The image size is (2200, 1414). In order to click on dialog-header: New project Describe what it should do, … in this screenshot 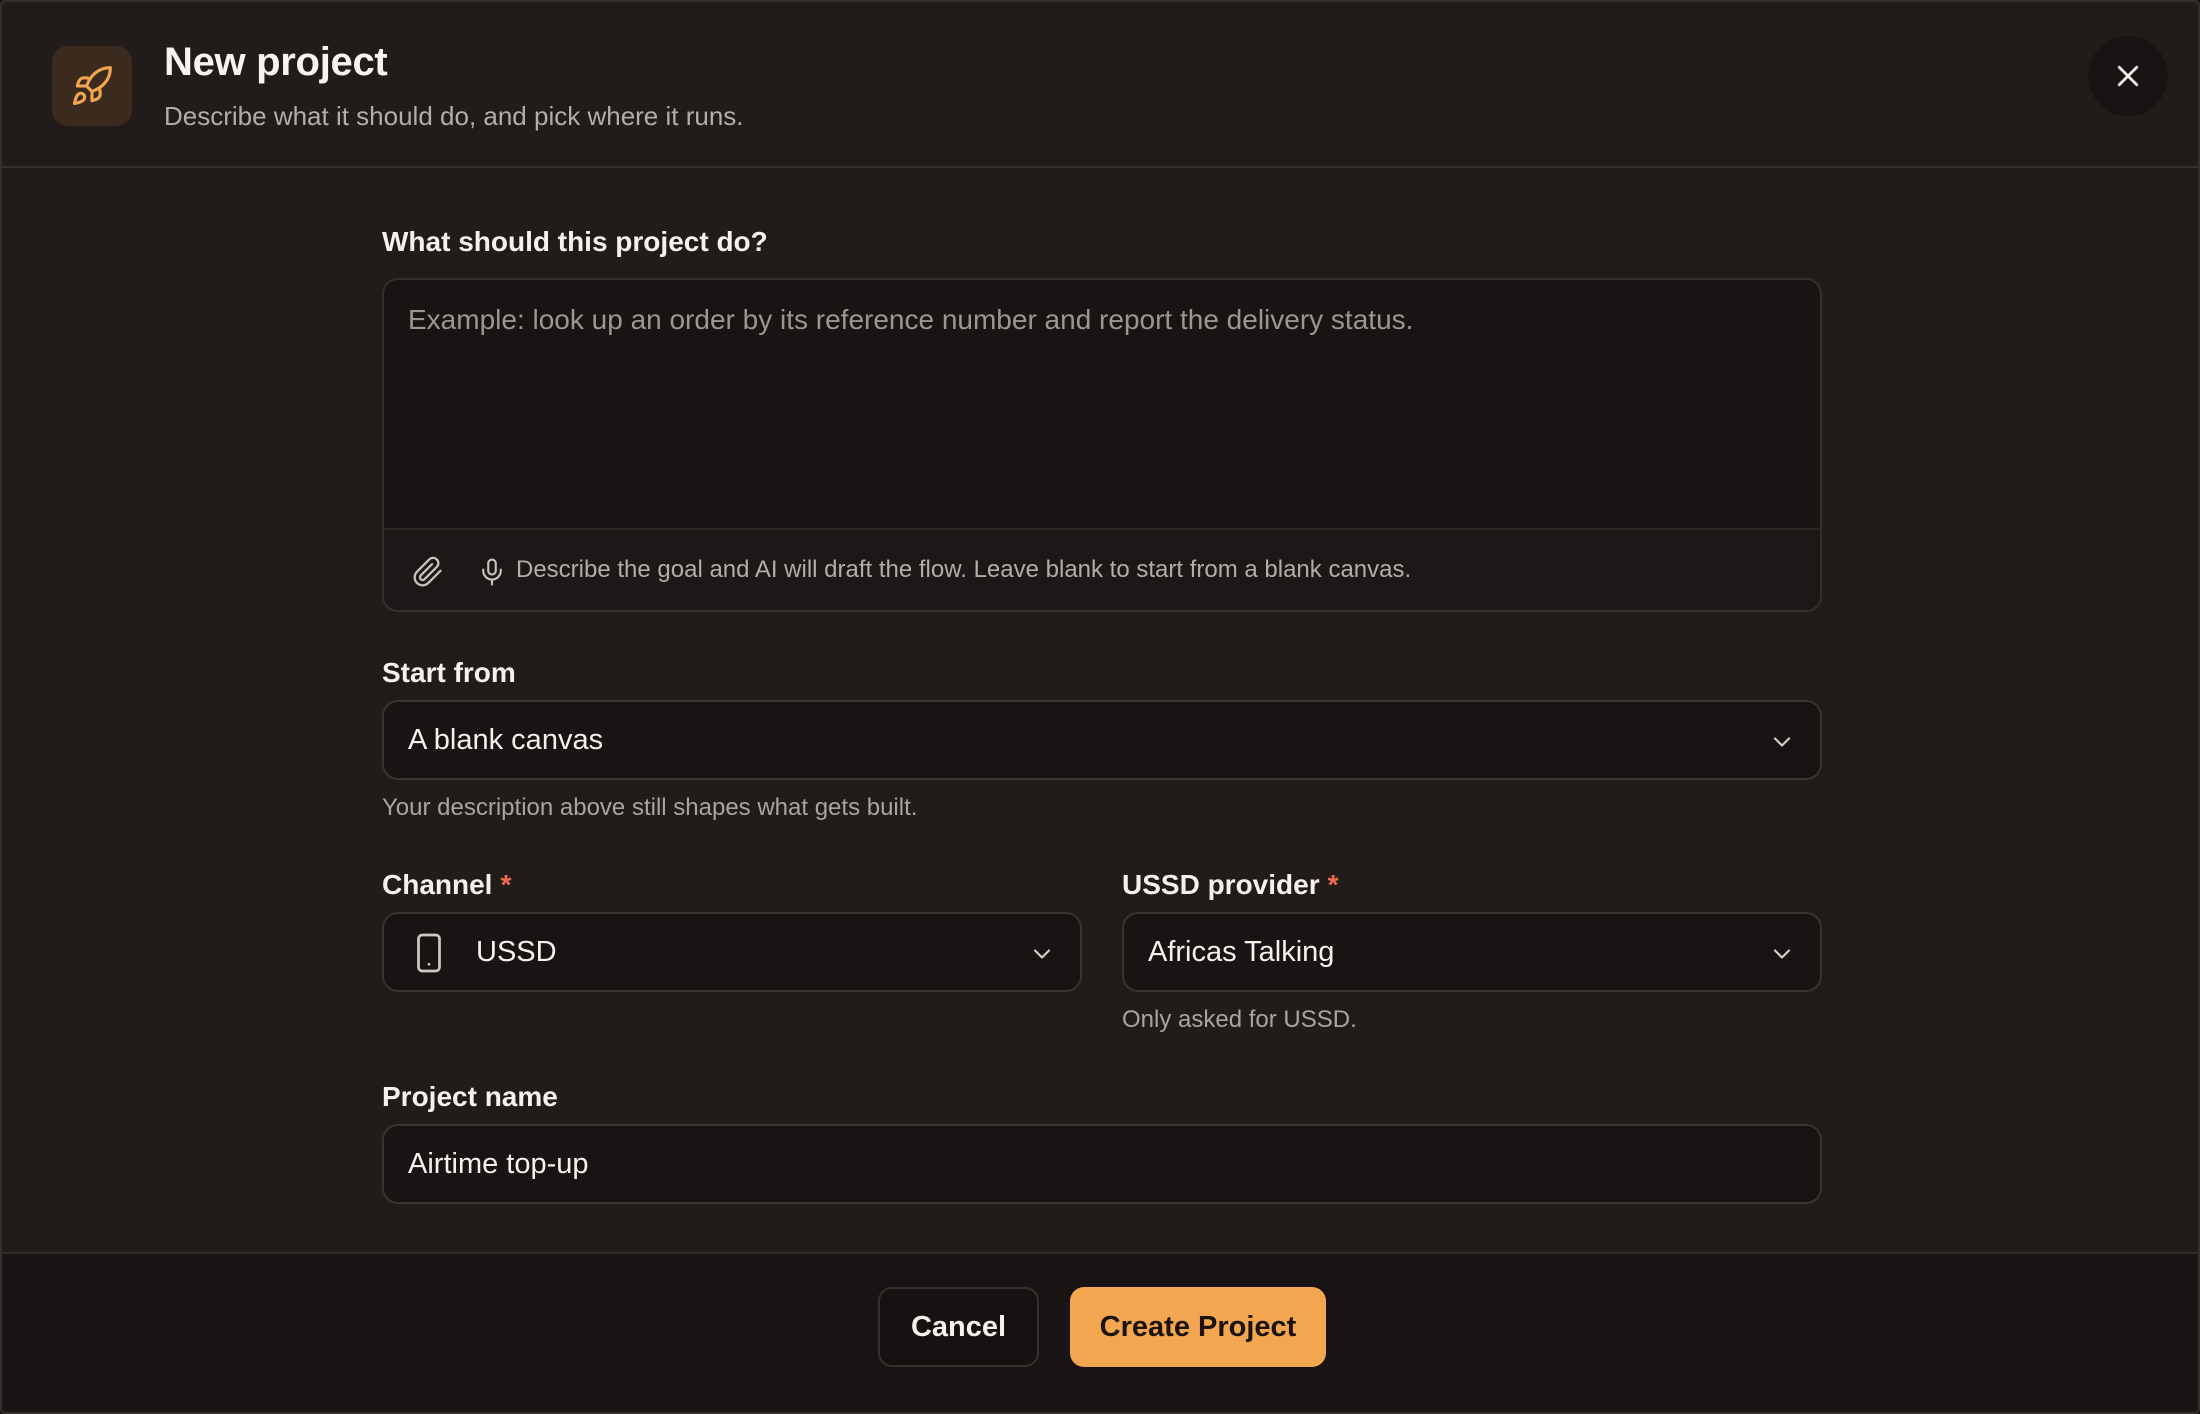, I will do `click(1100, 85)`.